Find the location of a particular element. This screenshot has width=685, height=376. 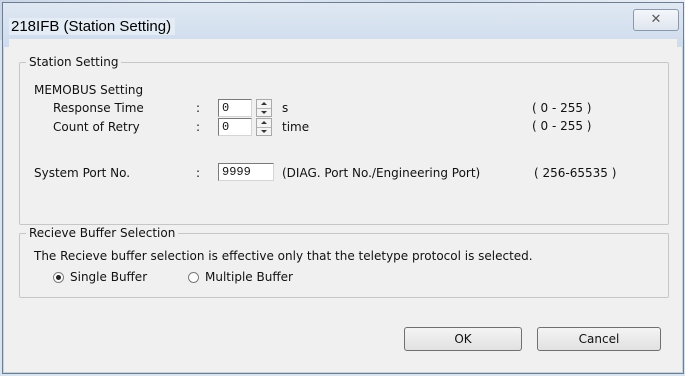

system-port-label: System Port No. is located at coordinates (82, 173).